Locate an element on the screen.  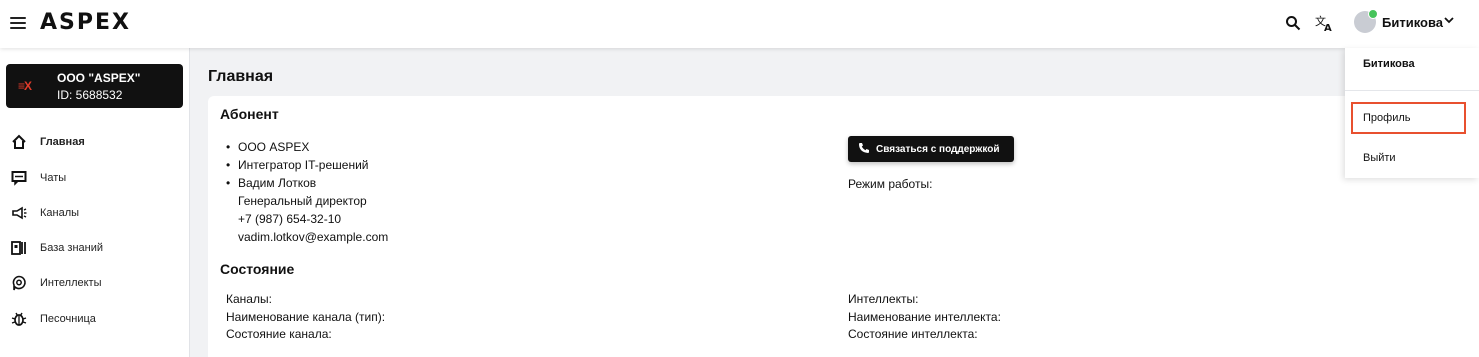
sidebar-item-label: Главная is located at coordinates (62, 142).